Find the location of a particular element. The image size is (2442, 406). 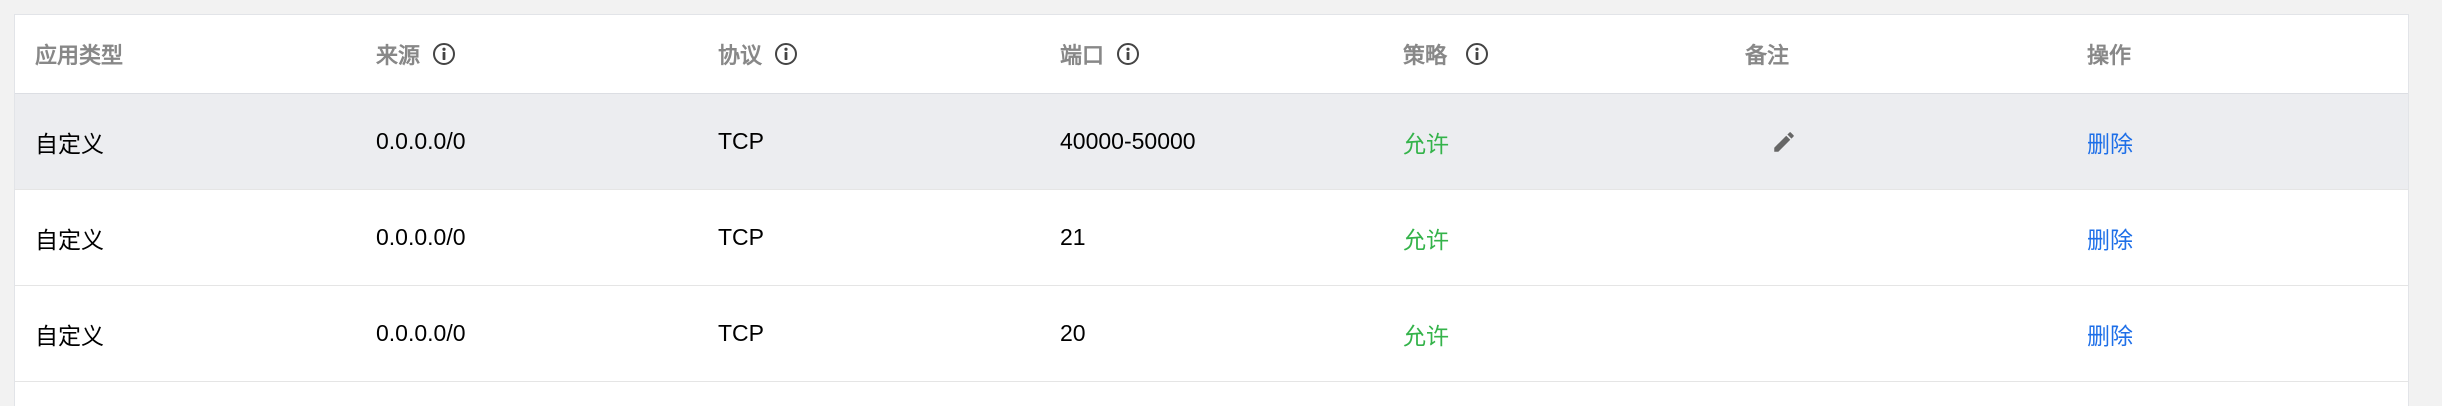

column-header-port: 端口 is located at coordinates (1100, 54).